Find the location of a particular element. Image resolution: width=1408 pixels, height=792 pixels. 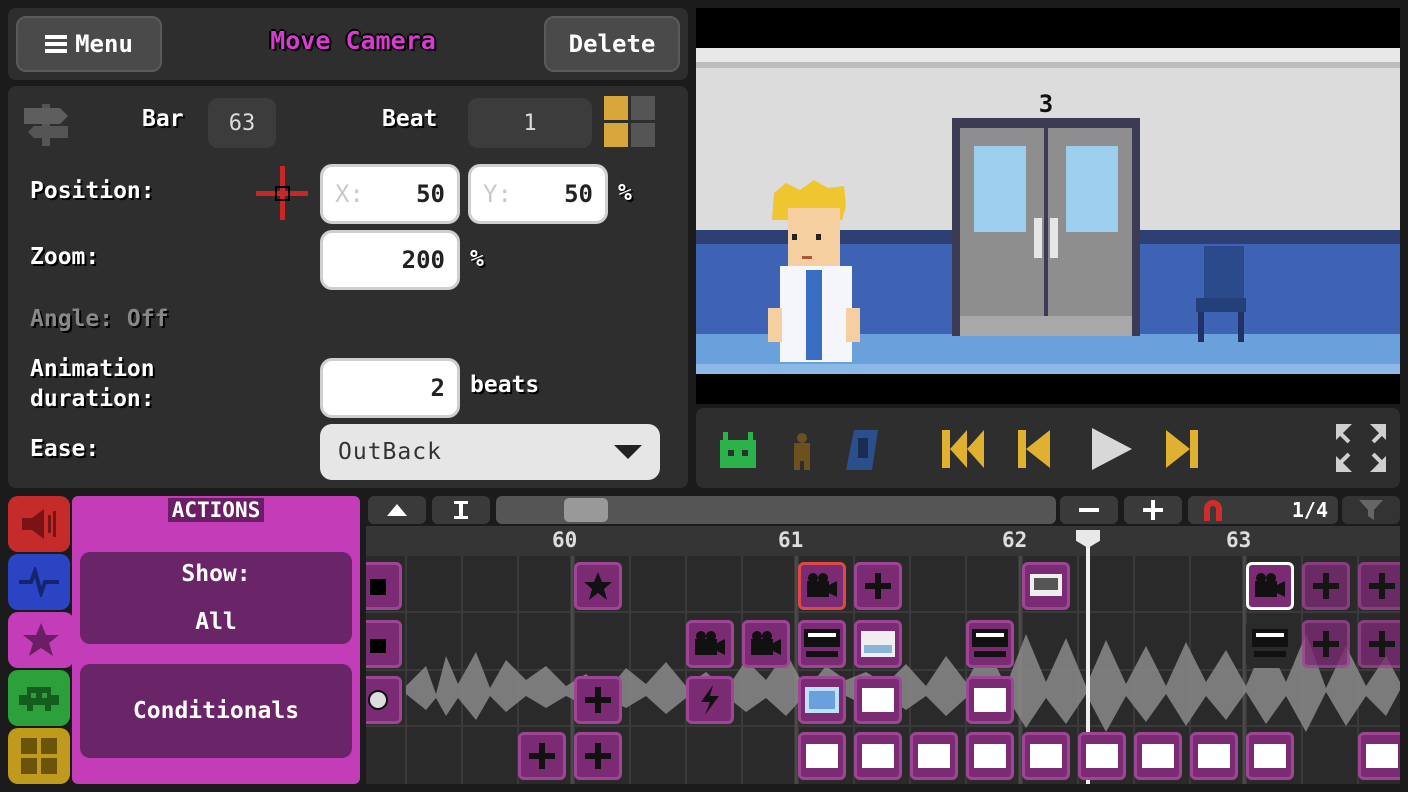

step-forward-icon is located at coordinates (1182, 449).